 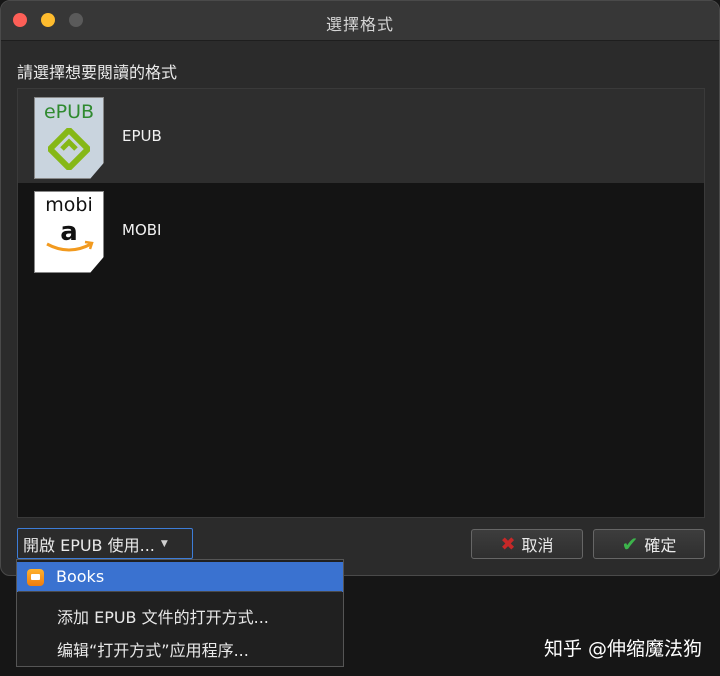 What do you see at coordinates (508, 544) in the screenshot?
I see `cancel-x-icon: ✖` at bounding box center [508, 544].